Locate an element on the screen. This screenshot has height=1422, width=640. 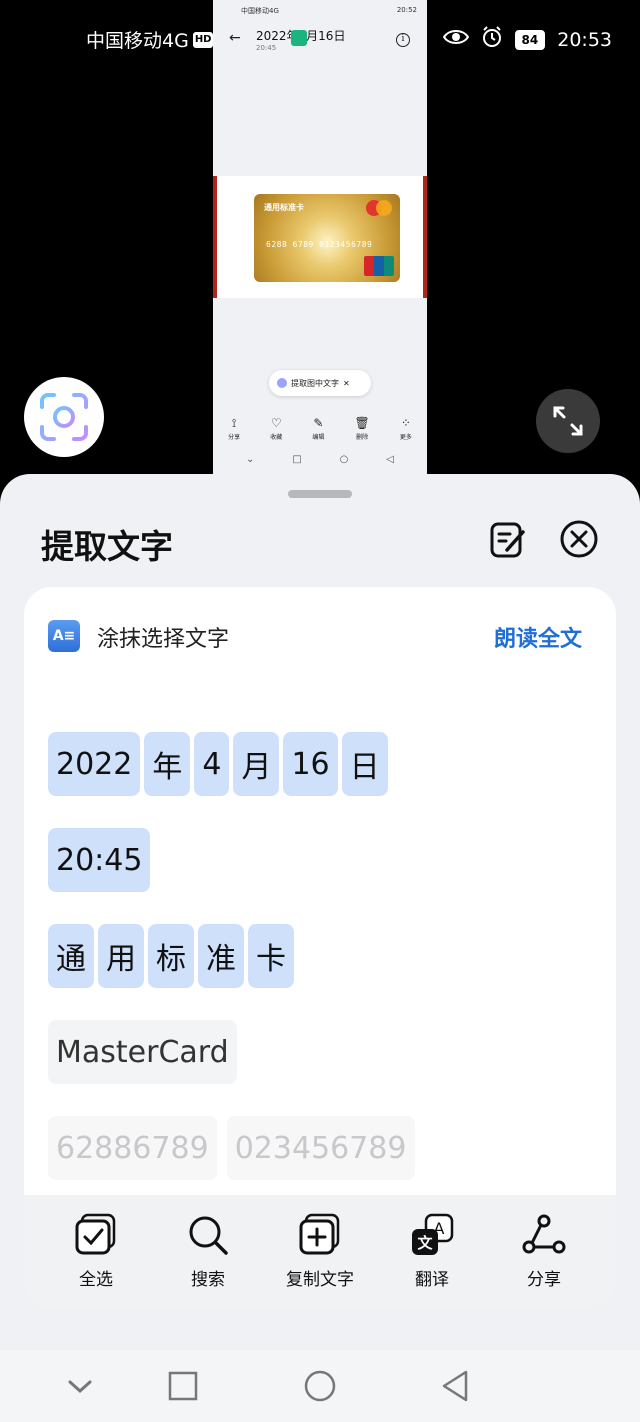
select-all-button: 全选 is located at coordinates (96, 1251).